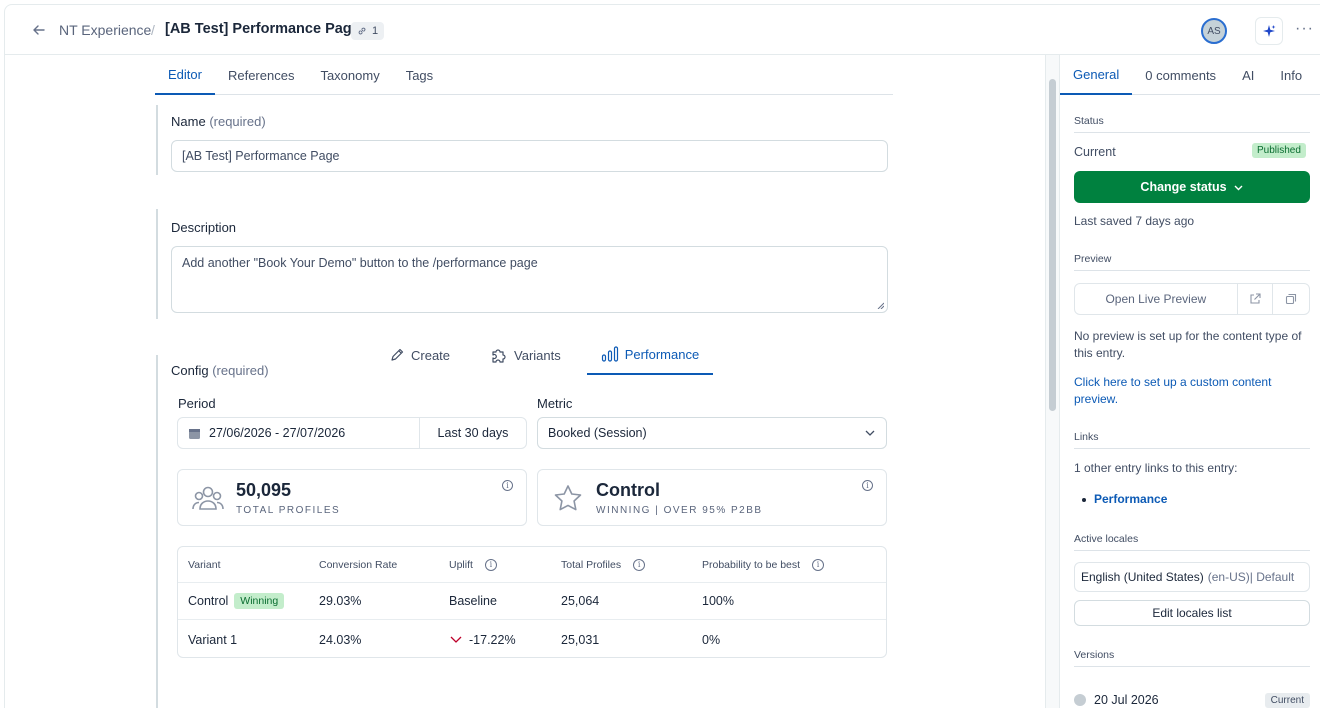  Describe the element at coordinates (524, 75) in the screenshot. I see `editor-tabs: Editor References Taxonomy Tags` at that location.